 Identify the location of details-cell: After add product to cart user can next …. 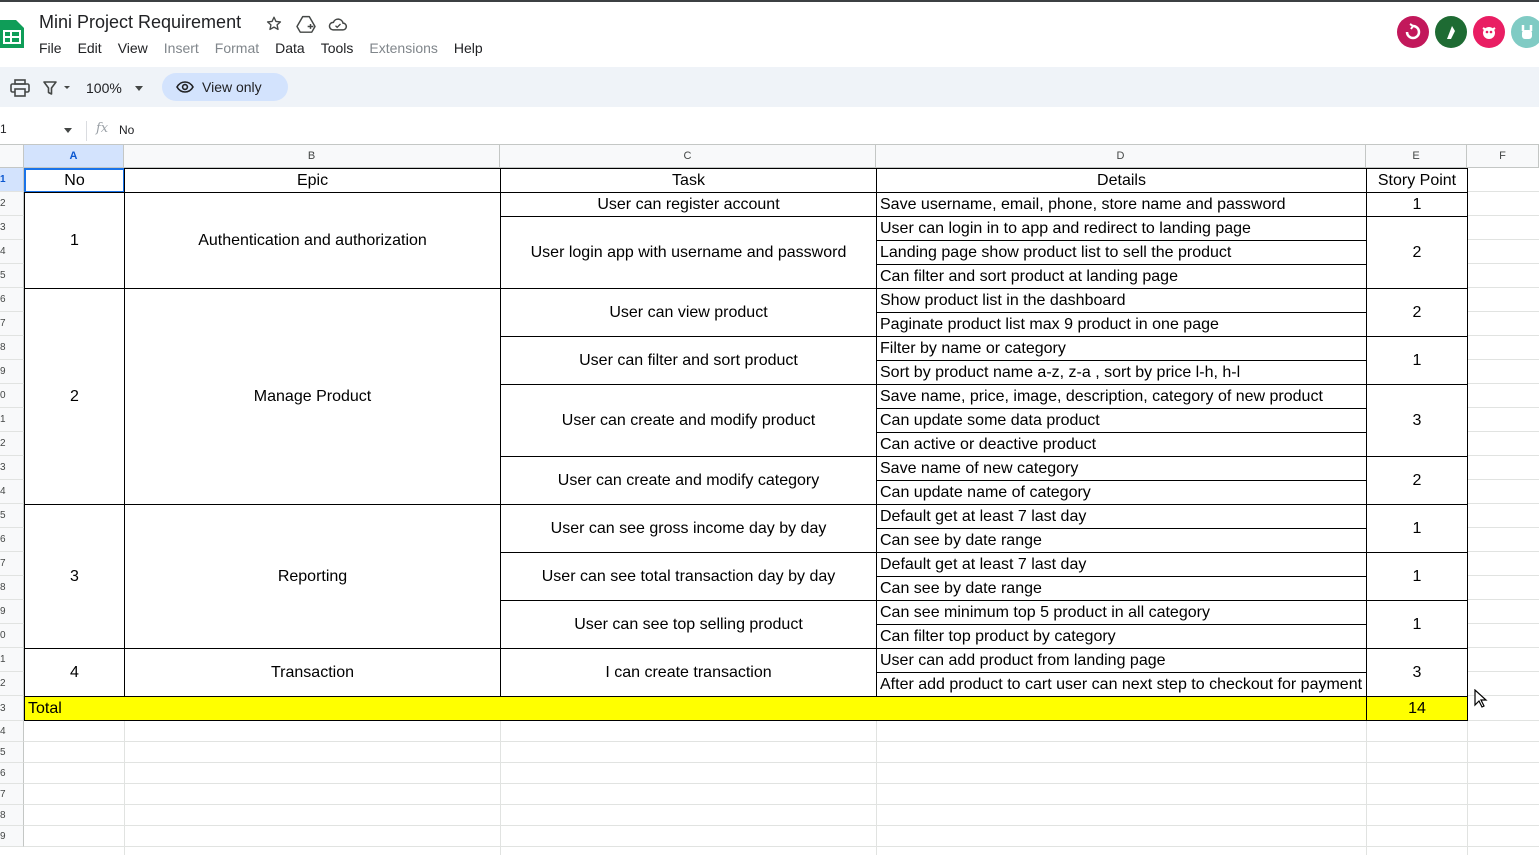
(1121, 684).